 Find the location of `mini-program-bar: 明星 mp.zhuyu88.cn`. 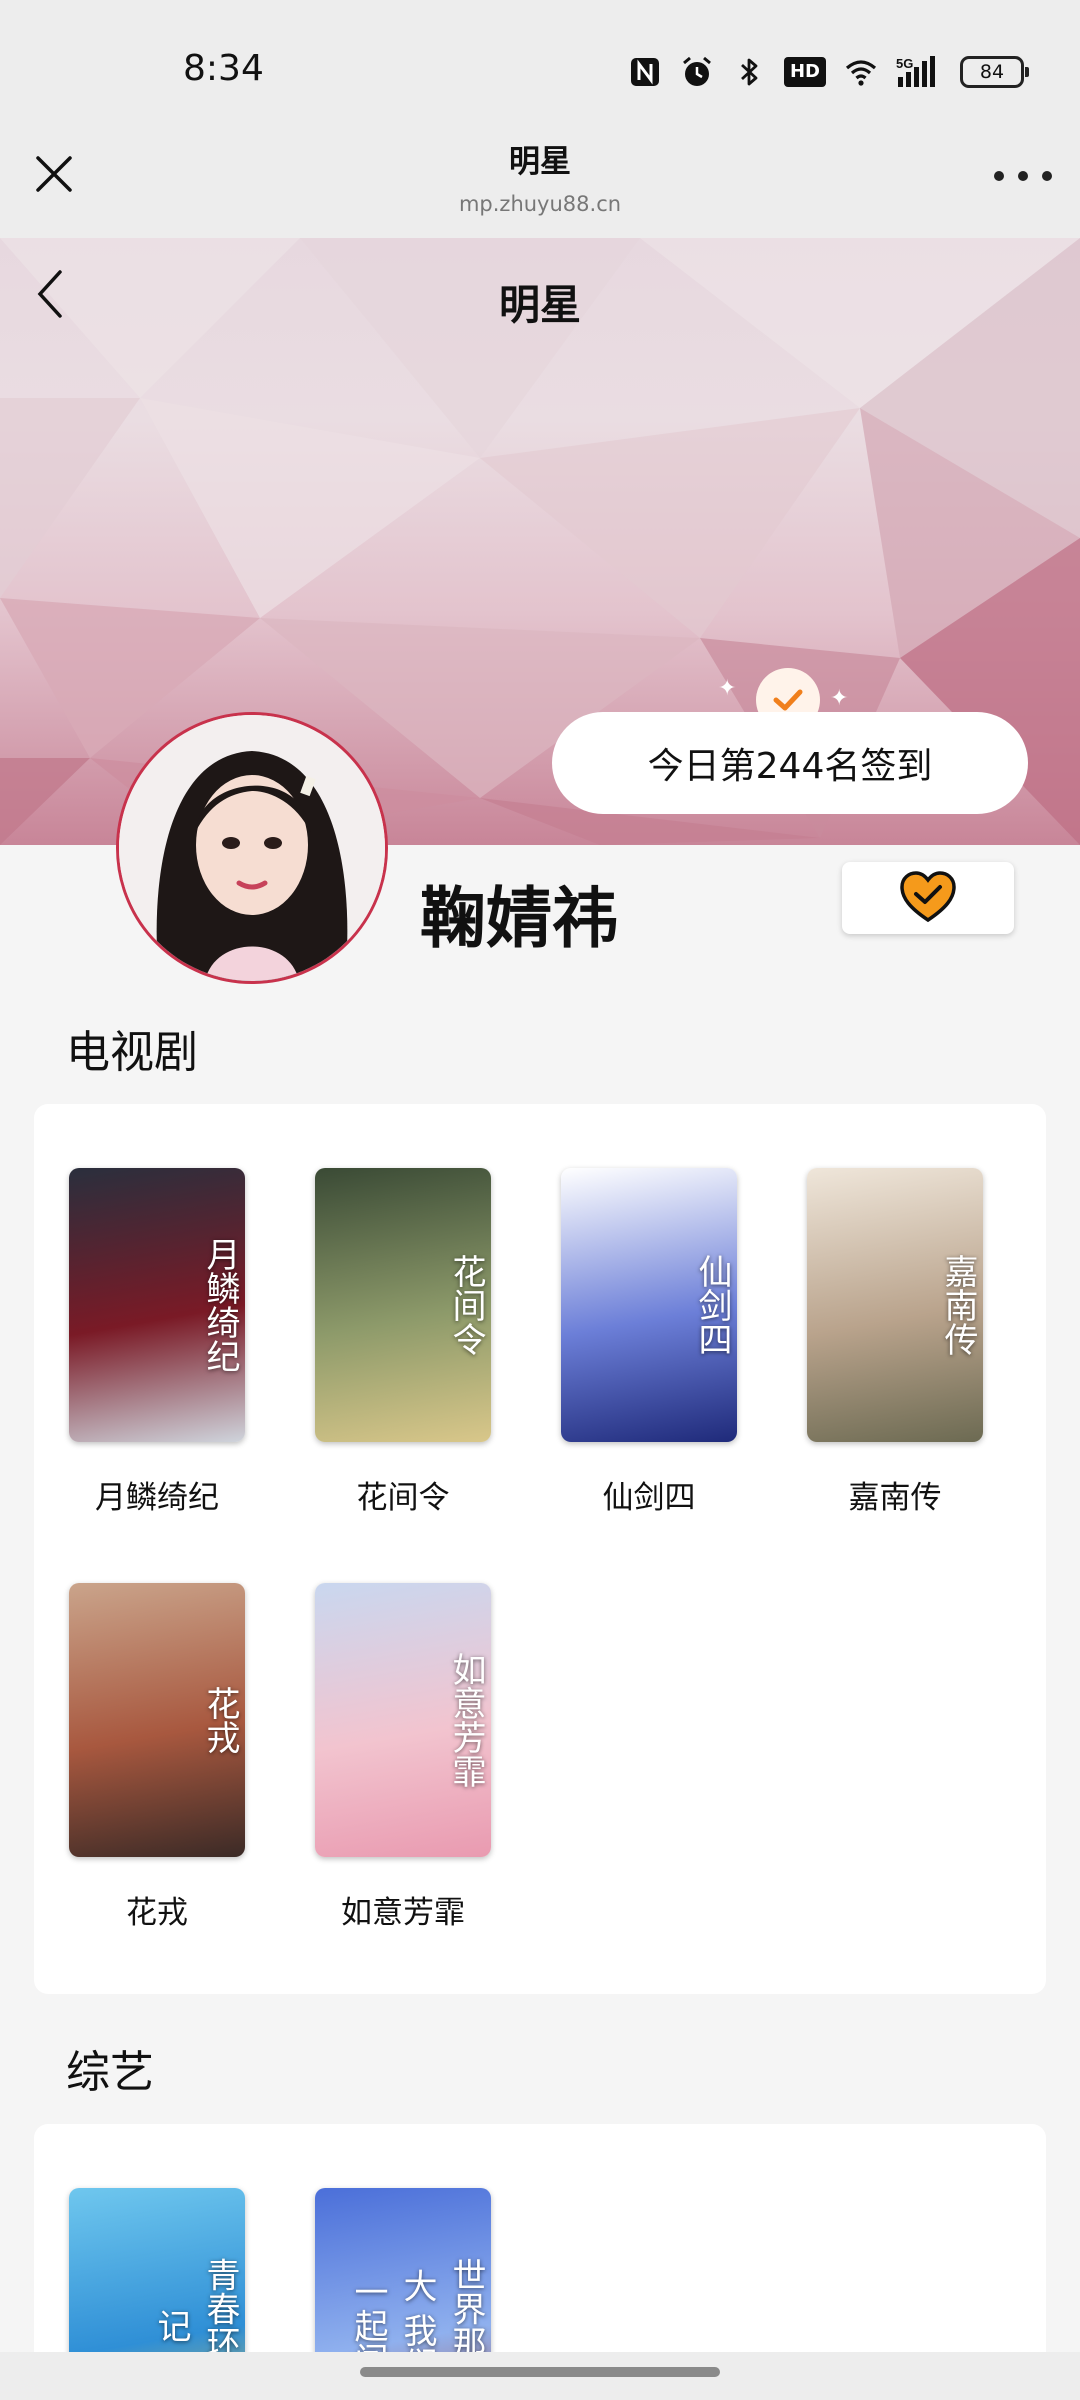

mini-program-bar: 明星 mp.zhuyu88.cn is located at coordinates (540, 179).